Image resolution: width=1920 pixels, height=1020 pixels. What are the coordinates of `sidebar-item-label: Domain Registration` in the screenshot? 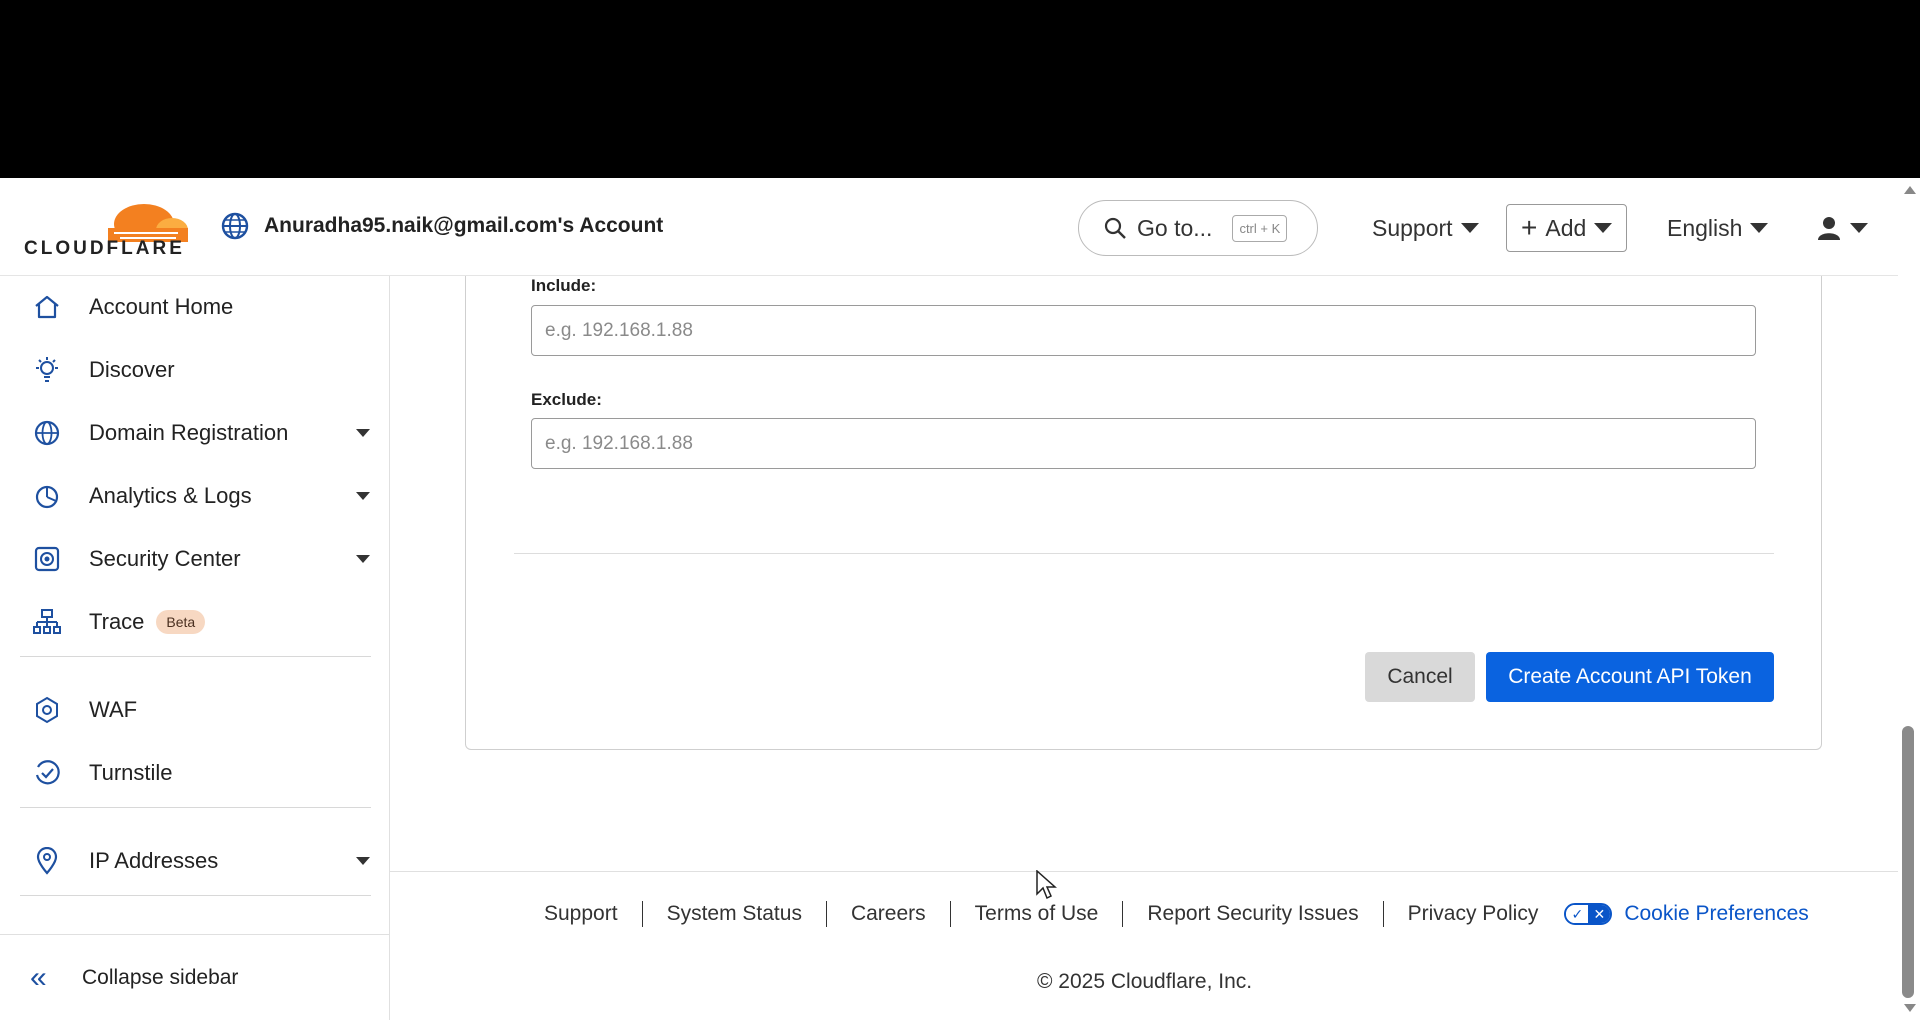 It's located at (189, 432).